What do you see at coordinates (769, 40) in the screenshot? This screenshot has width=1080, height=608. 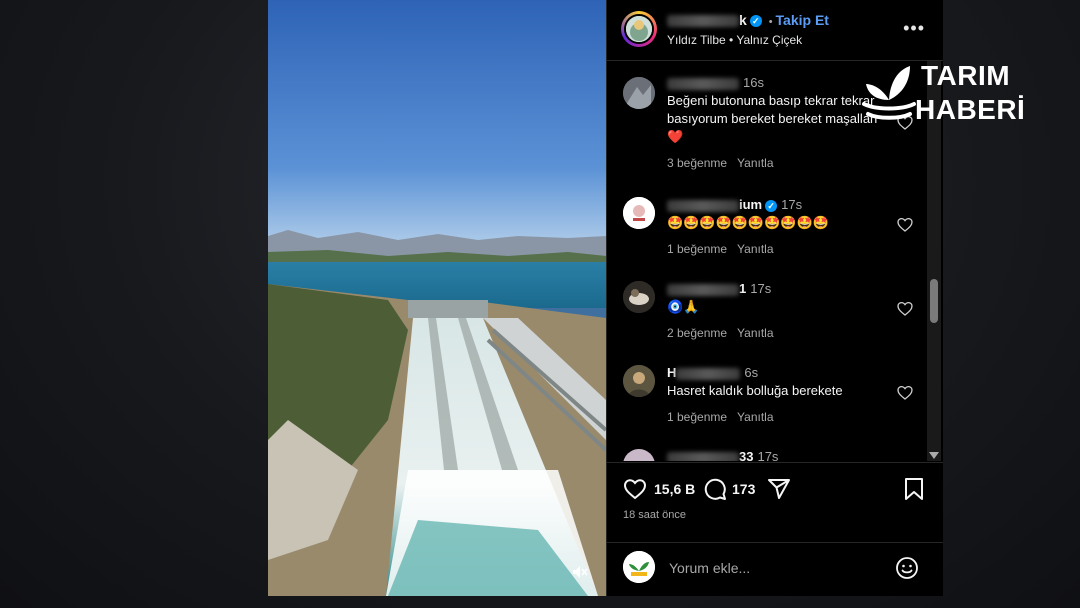 I see `audio-title: Yalnız Çiçek` at bounding box center [769, 40].